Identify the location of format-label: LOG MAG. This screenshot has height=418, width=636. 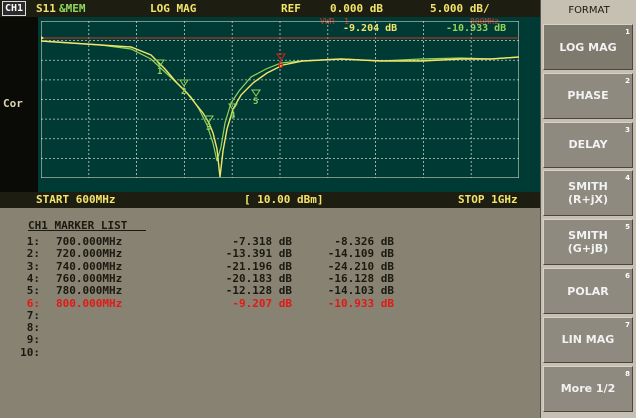
(173, 8).